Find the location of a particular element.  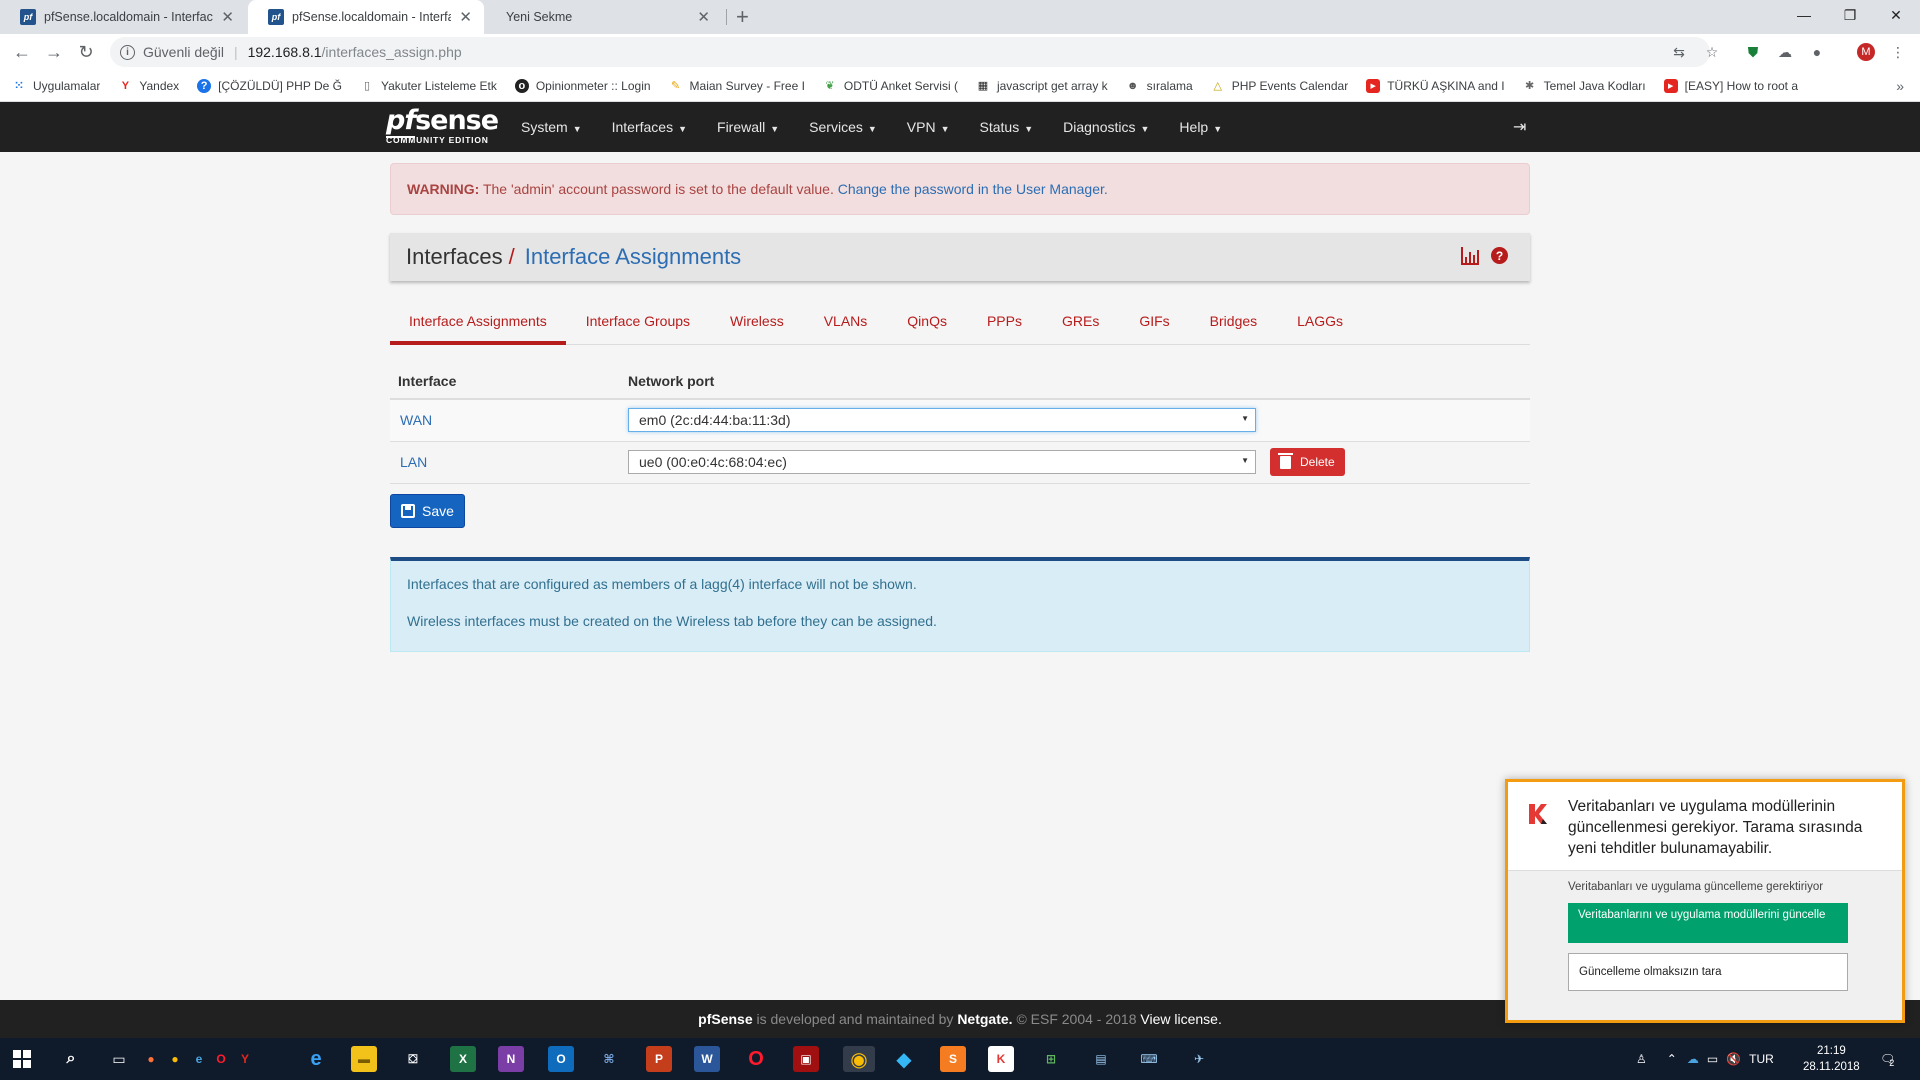

menu-firewall: Firewall ▼ is located at coordinates (748, 127).